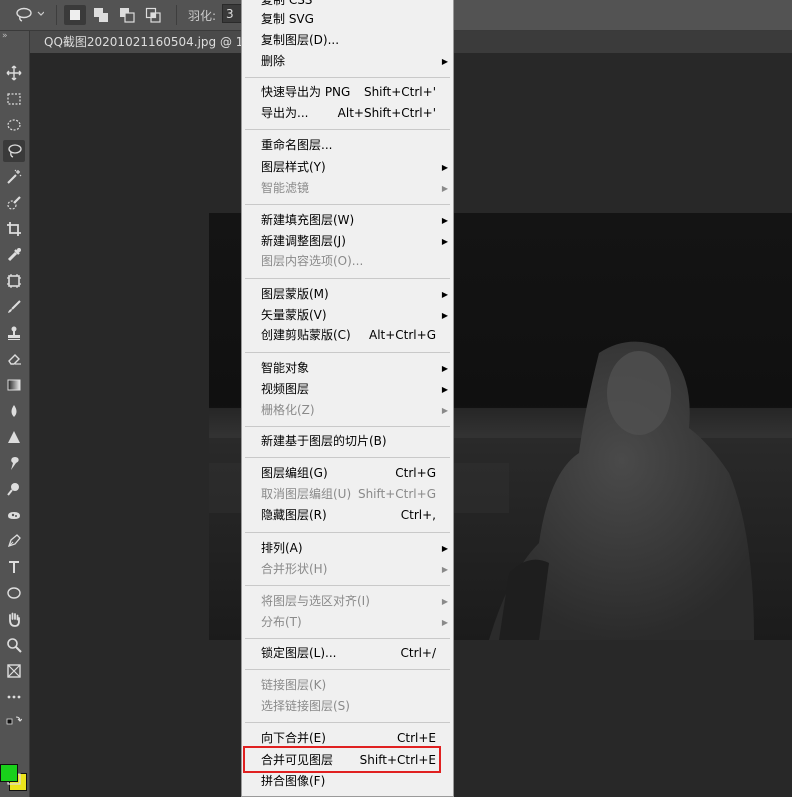  I want to click on menu-item-copy-svg: 复制 SVG, so click(347, 19).